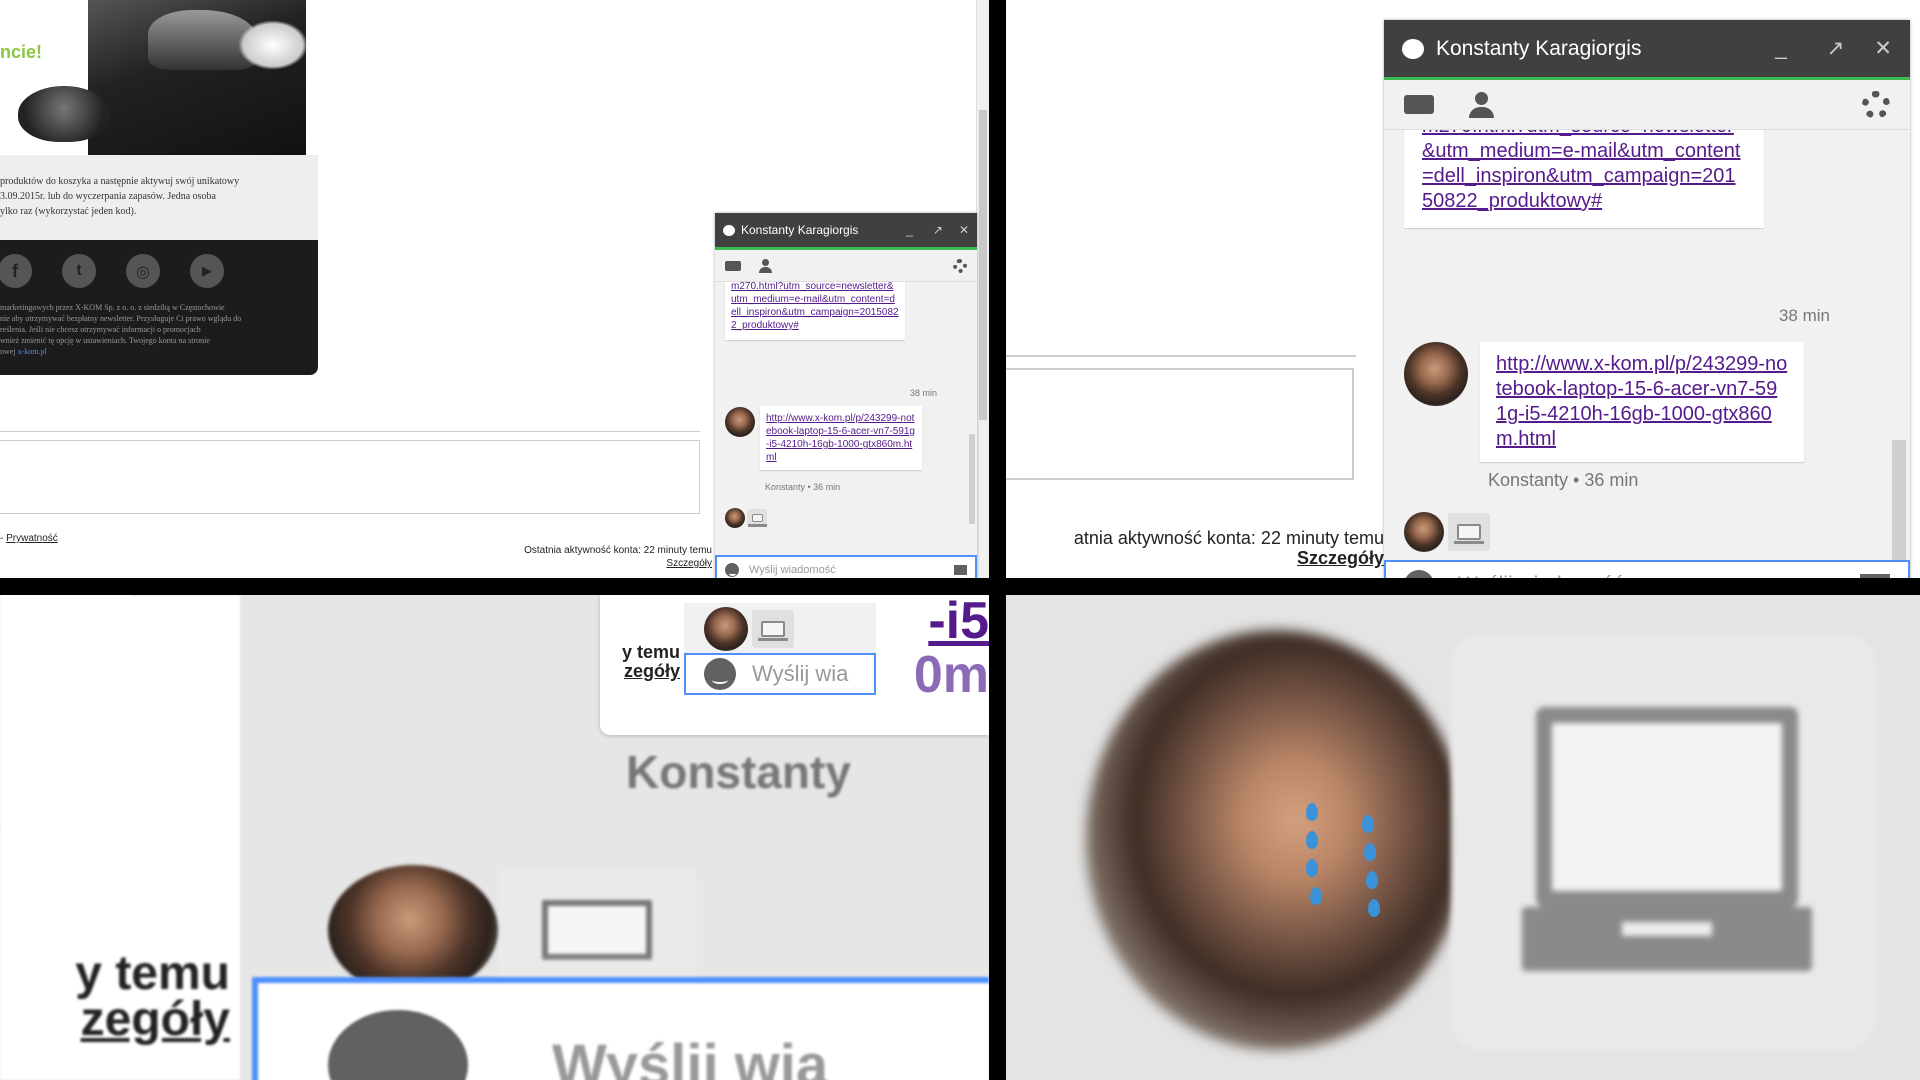 Image resolution: width=1920 pixels, height=1080 pixels. I want to click on zoom-divider, so click(1181, 356).